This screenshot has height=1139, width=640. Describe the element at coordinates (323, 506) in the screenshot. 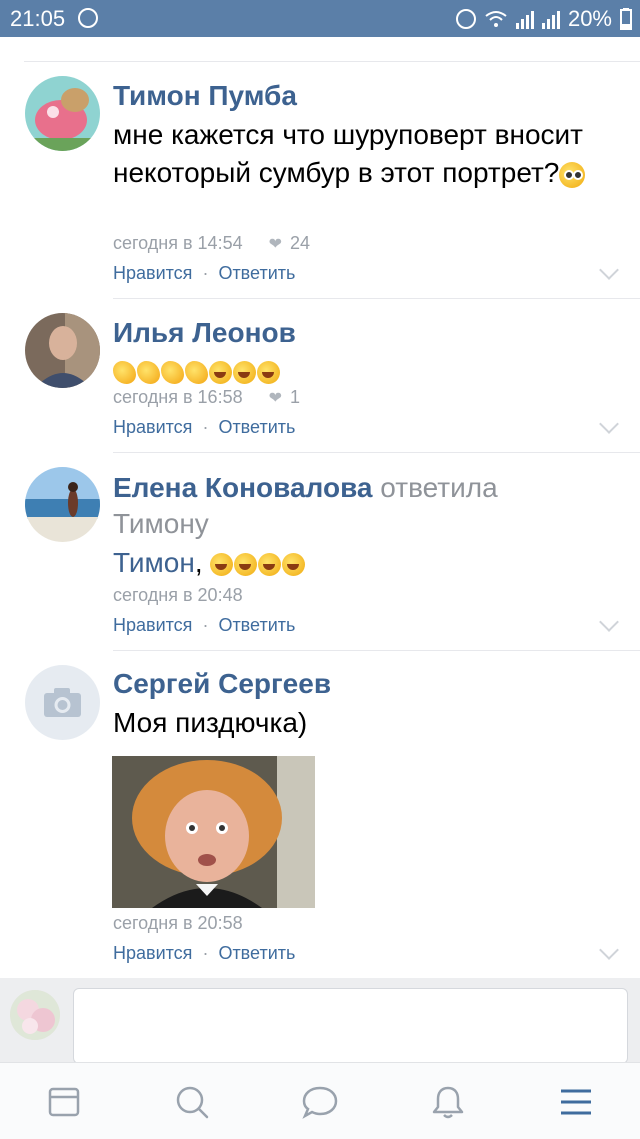

I see `comment-author-line: Елена Коновалова ответила Тимону` at that location.